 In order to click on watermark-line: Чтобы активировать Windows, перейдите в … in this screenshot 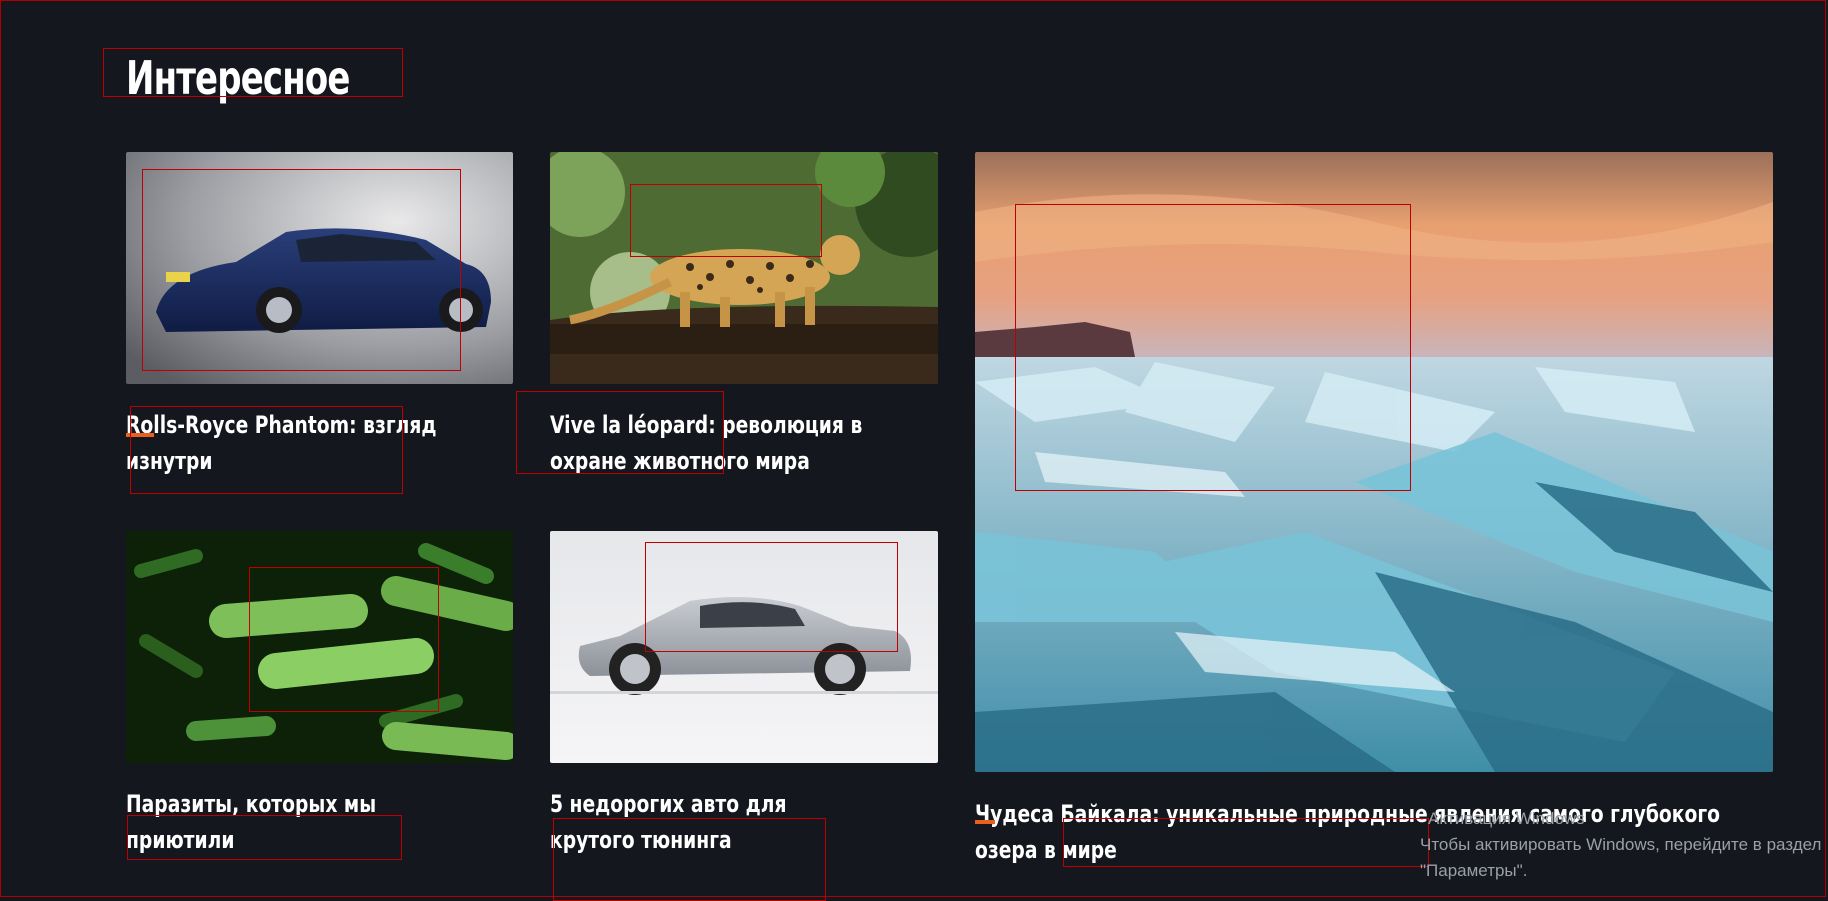, I will do `click(1621, 844)`.